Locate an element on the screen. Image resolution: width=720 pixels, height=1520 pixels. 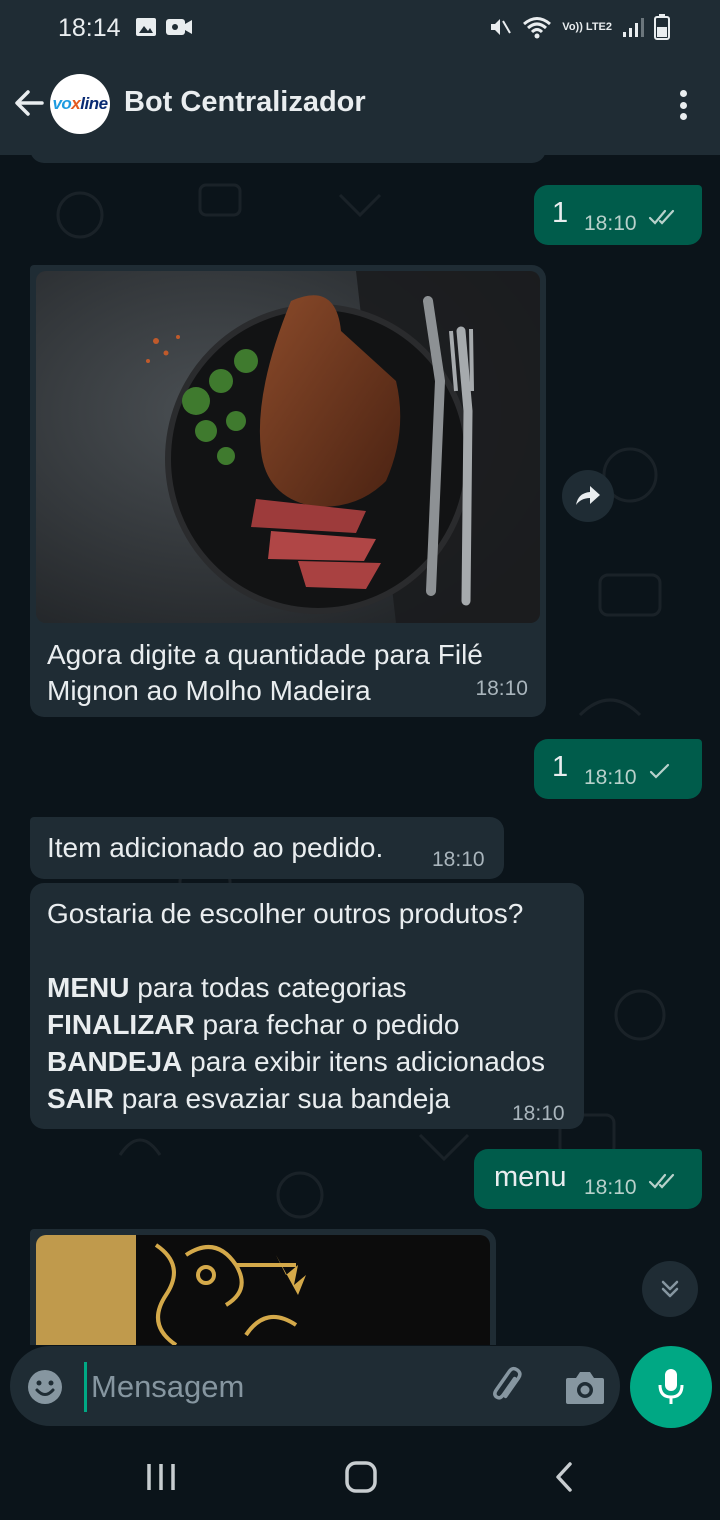
ornament-image is located at coordinates (230, 1294).